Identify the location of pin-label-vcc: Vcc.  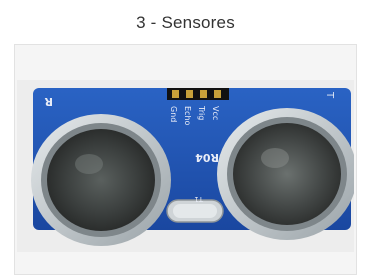
(215, 113).